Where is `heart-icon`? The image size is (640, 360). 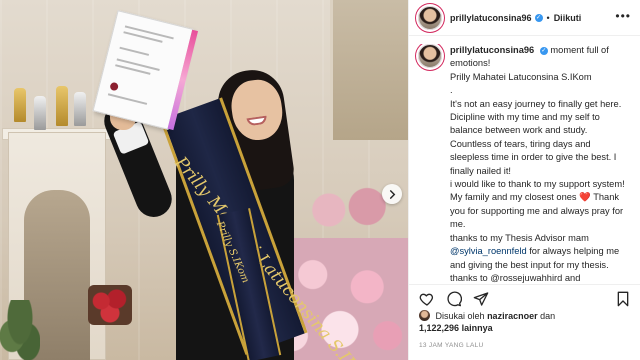
heart-icon is located at coordinates (426, 299).